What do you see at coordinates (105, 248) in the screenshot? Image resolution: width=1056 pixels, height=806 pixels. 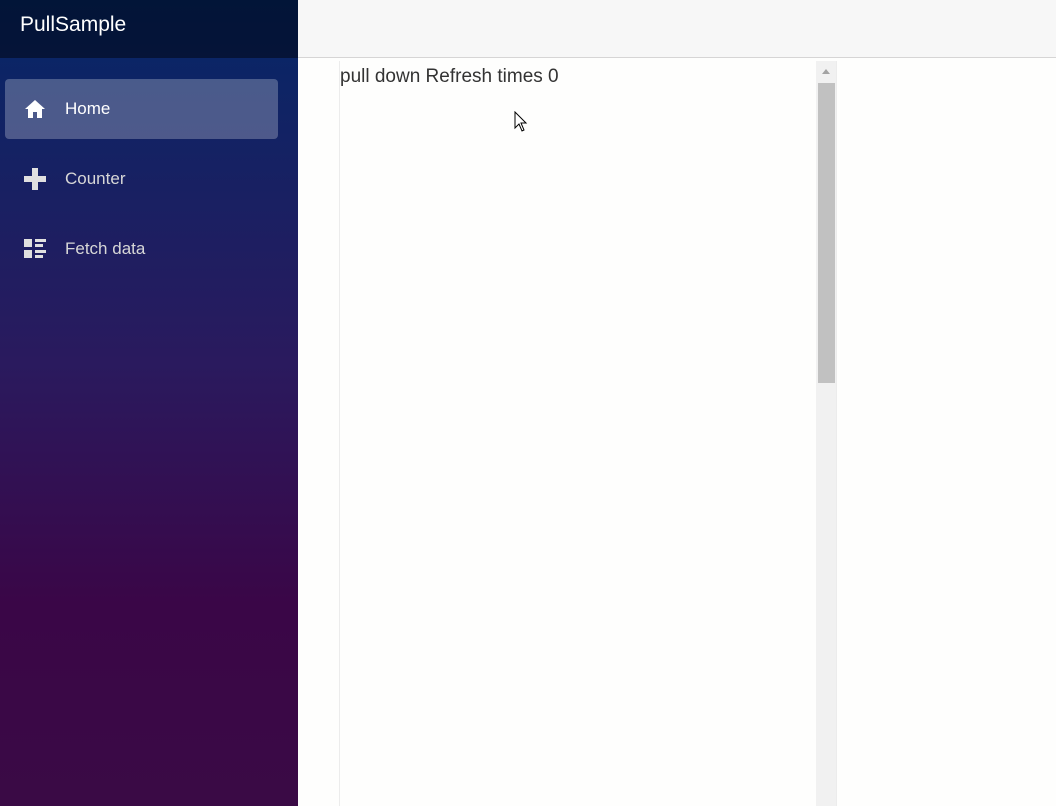 I see `sidebar-item-label: Fetch data` at bounding box center [105, 248].